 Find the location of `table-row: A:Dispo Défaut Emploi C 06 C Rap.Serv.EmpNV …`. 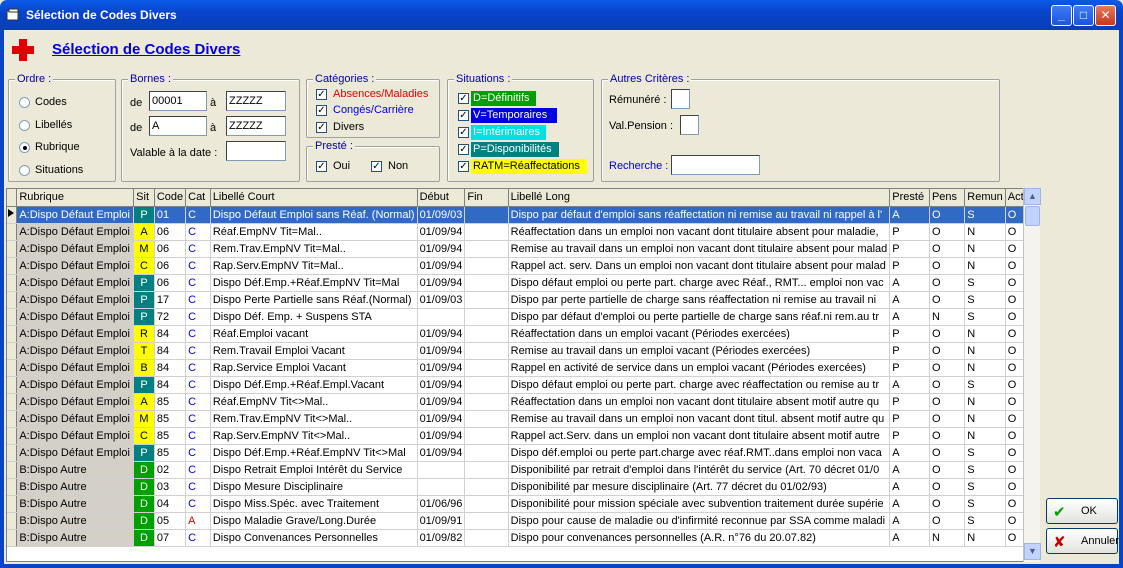

table-row: A:Dispo Défaut Emploi C 06 C Rap.Serv.EmpNV … is located at coordinates (523, 266).